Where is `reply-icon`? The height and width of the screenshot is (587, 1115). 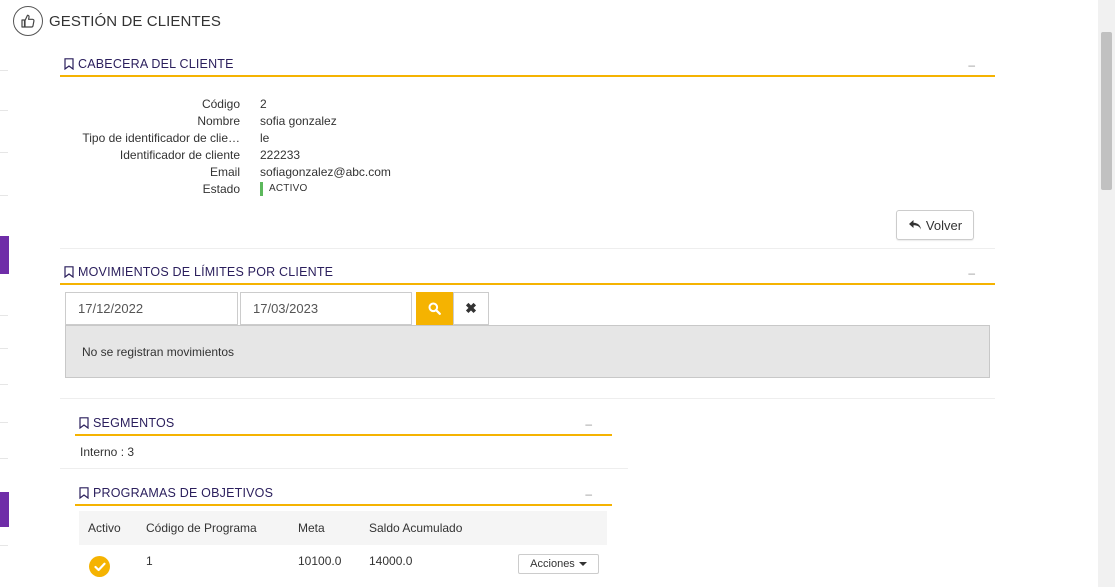 reply-icon is located at coordinates (914, 225).